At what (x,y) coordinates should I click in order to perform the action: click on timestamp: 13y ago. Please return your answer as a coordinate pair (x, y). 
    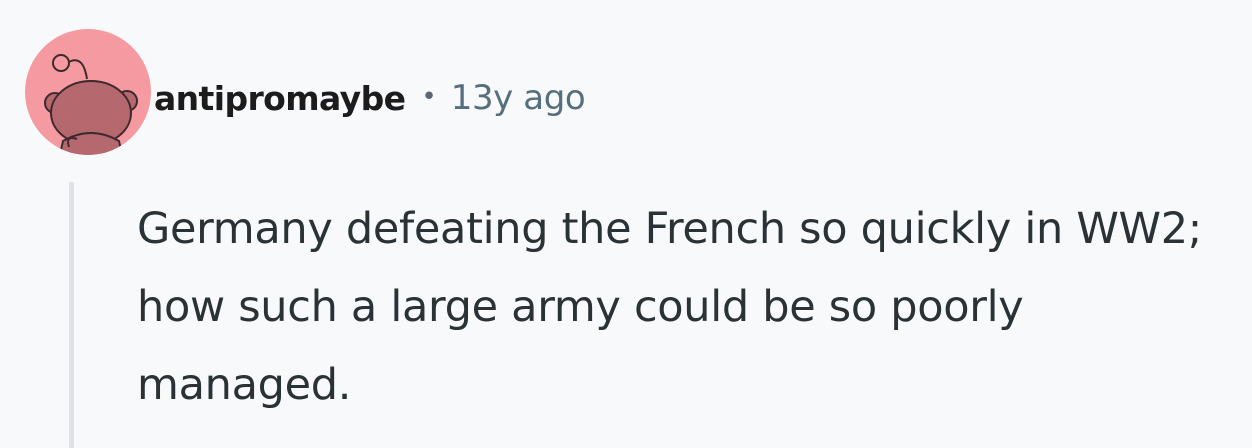
    Looking at the image, I should click on (518, 98).